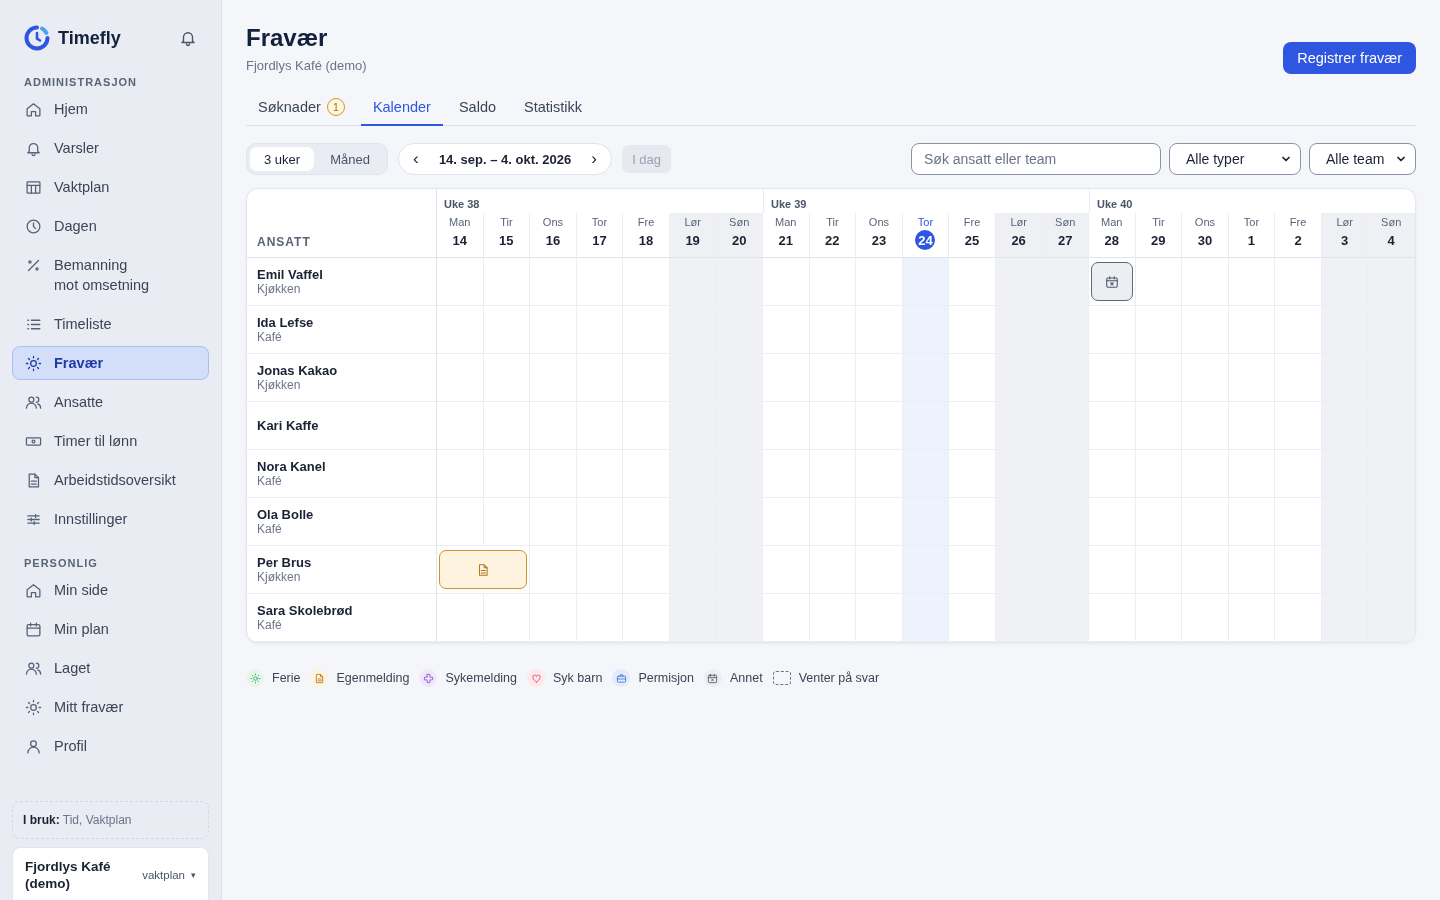 This screenshot has height=900, width=1440. What do you see at coordinates (350, 159) in the screenshot?
I see `view-toggle: Måned` at bounding box center [350, 159].